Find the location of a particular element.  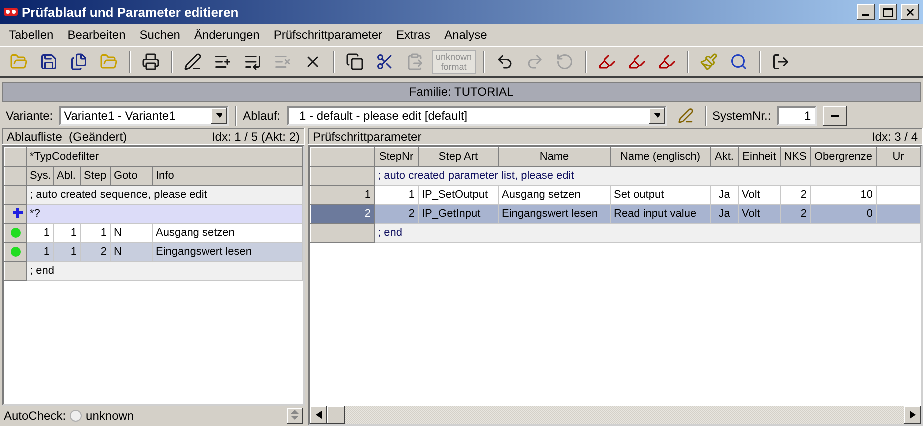

column-header: Step Art is located at coordinates (458, 157).